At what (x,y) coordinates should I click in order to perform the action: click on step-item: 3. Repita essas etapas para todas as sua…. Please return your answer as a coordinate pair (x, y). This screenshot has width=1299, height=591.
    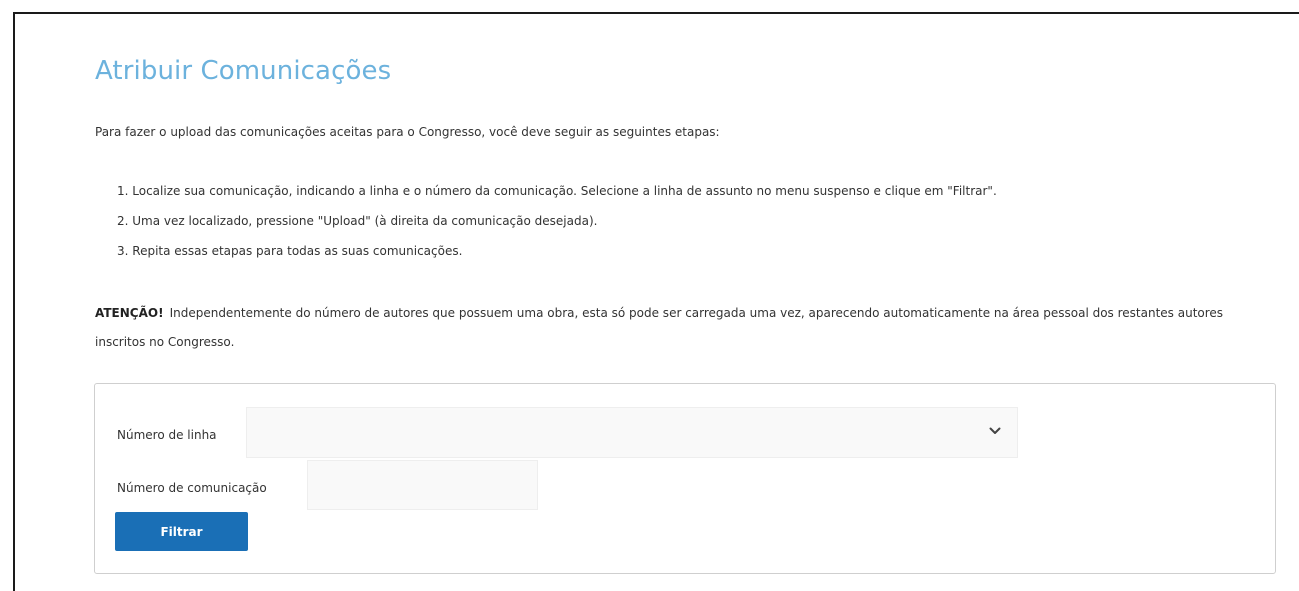
    Looking at the image, I should click on (290, 251).